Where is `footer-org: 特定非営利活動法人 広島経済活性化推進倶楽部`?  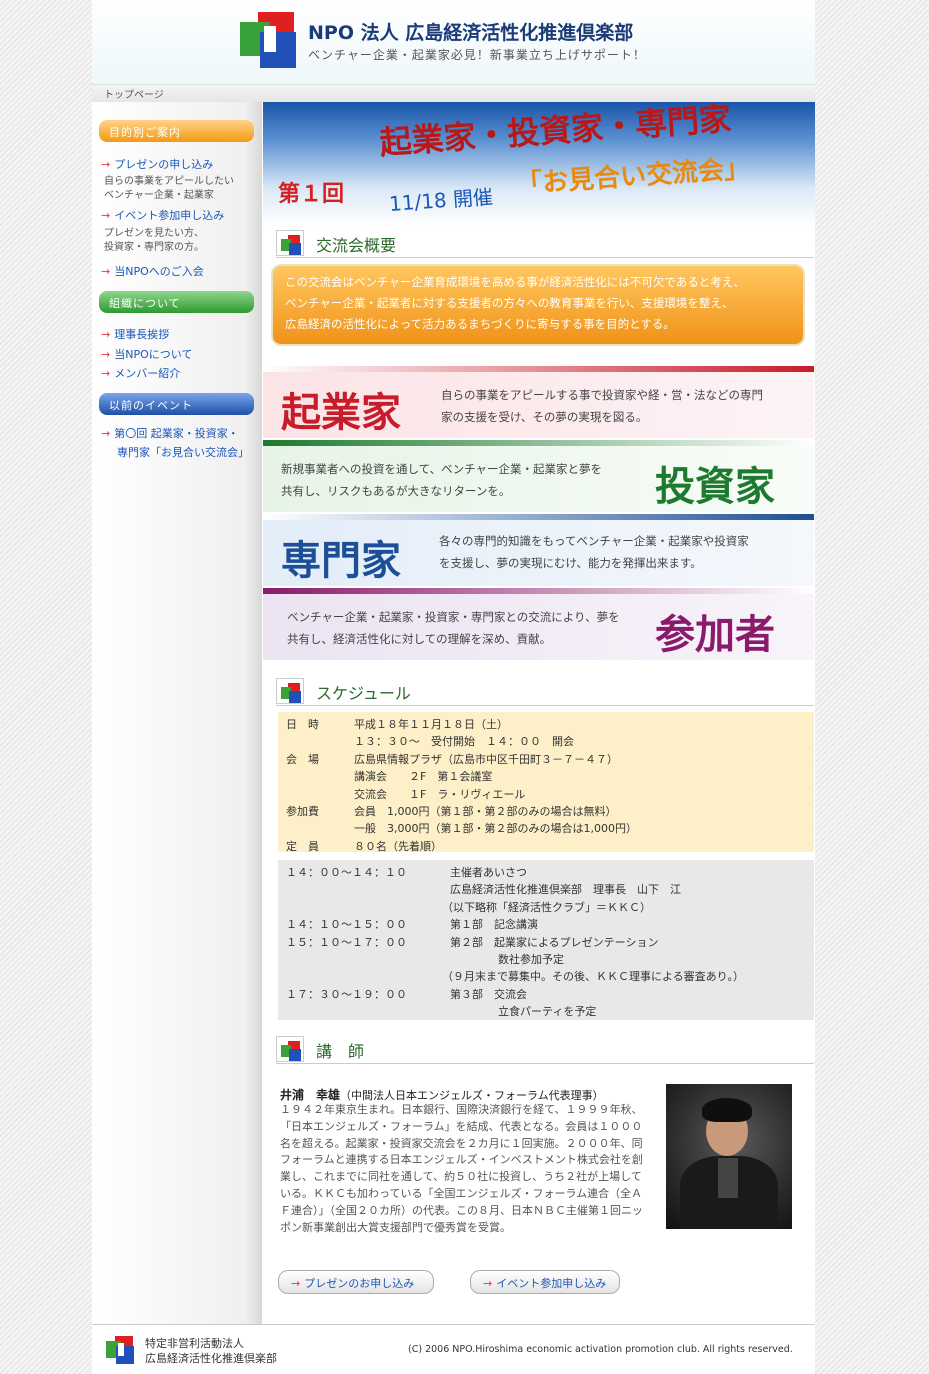 footer-org: 特定非営利活動法人 広島経済活性化推進倶楽部 is located at coordinates (211, 1351).